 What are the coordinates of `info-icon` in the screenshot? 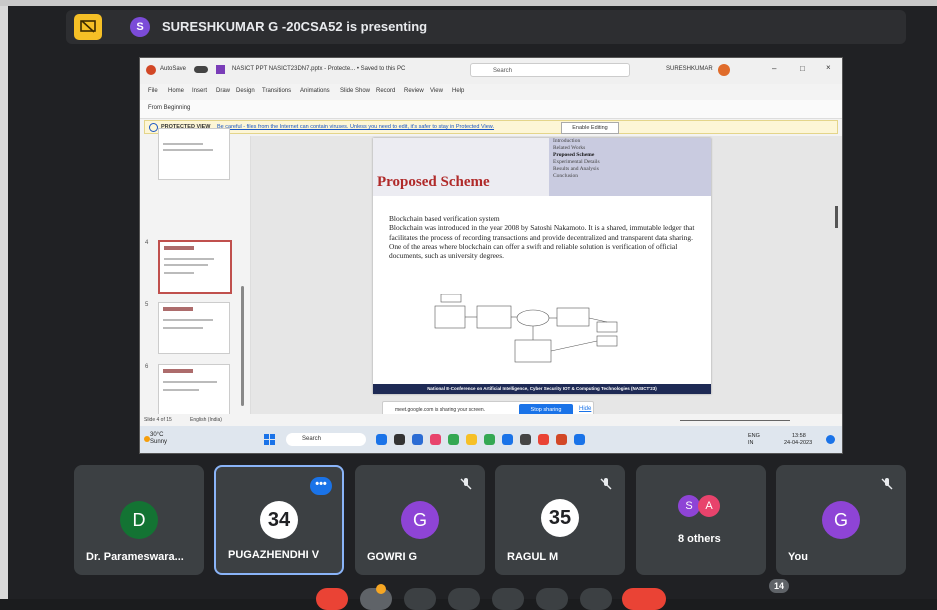 It's located at (153, 127).